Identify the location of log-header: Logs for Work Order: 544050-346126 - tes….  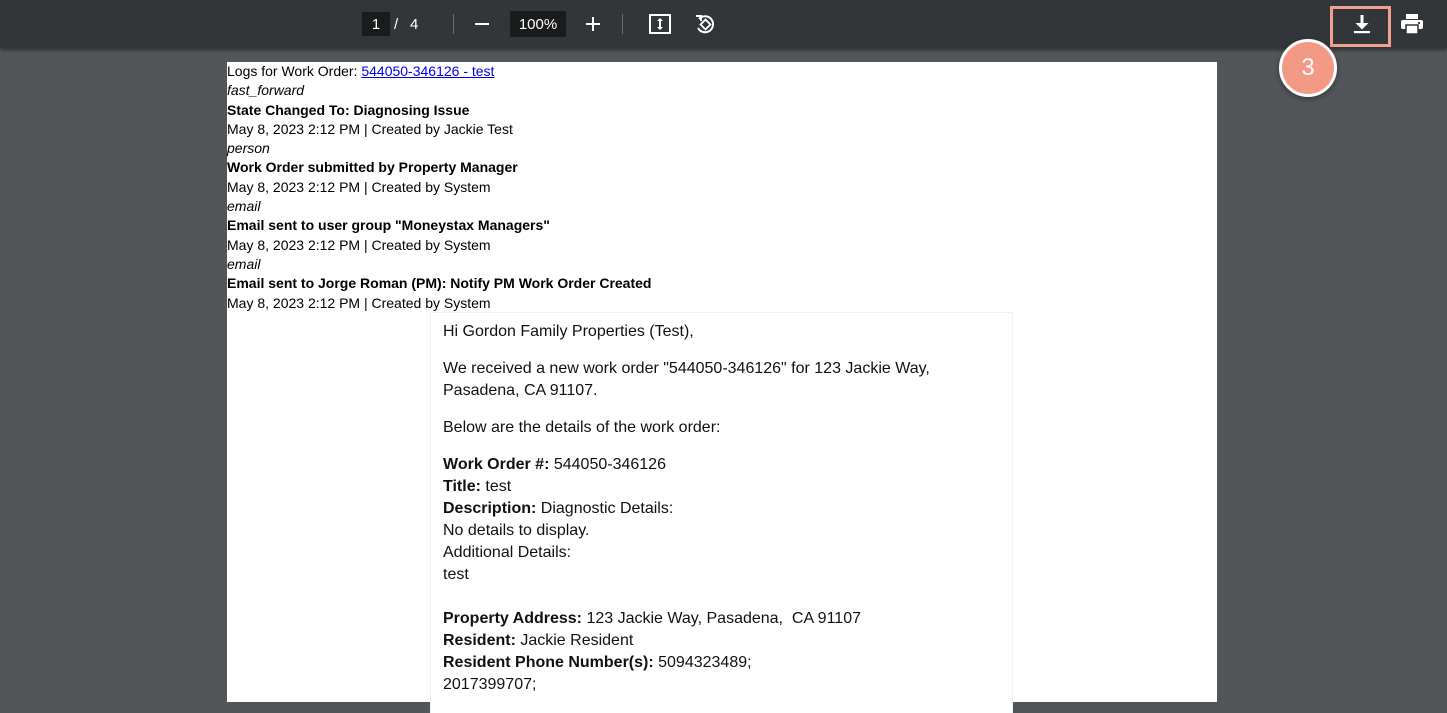
(577, 71).